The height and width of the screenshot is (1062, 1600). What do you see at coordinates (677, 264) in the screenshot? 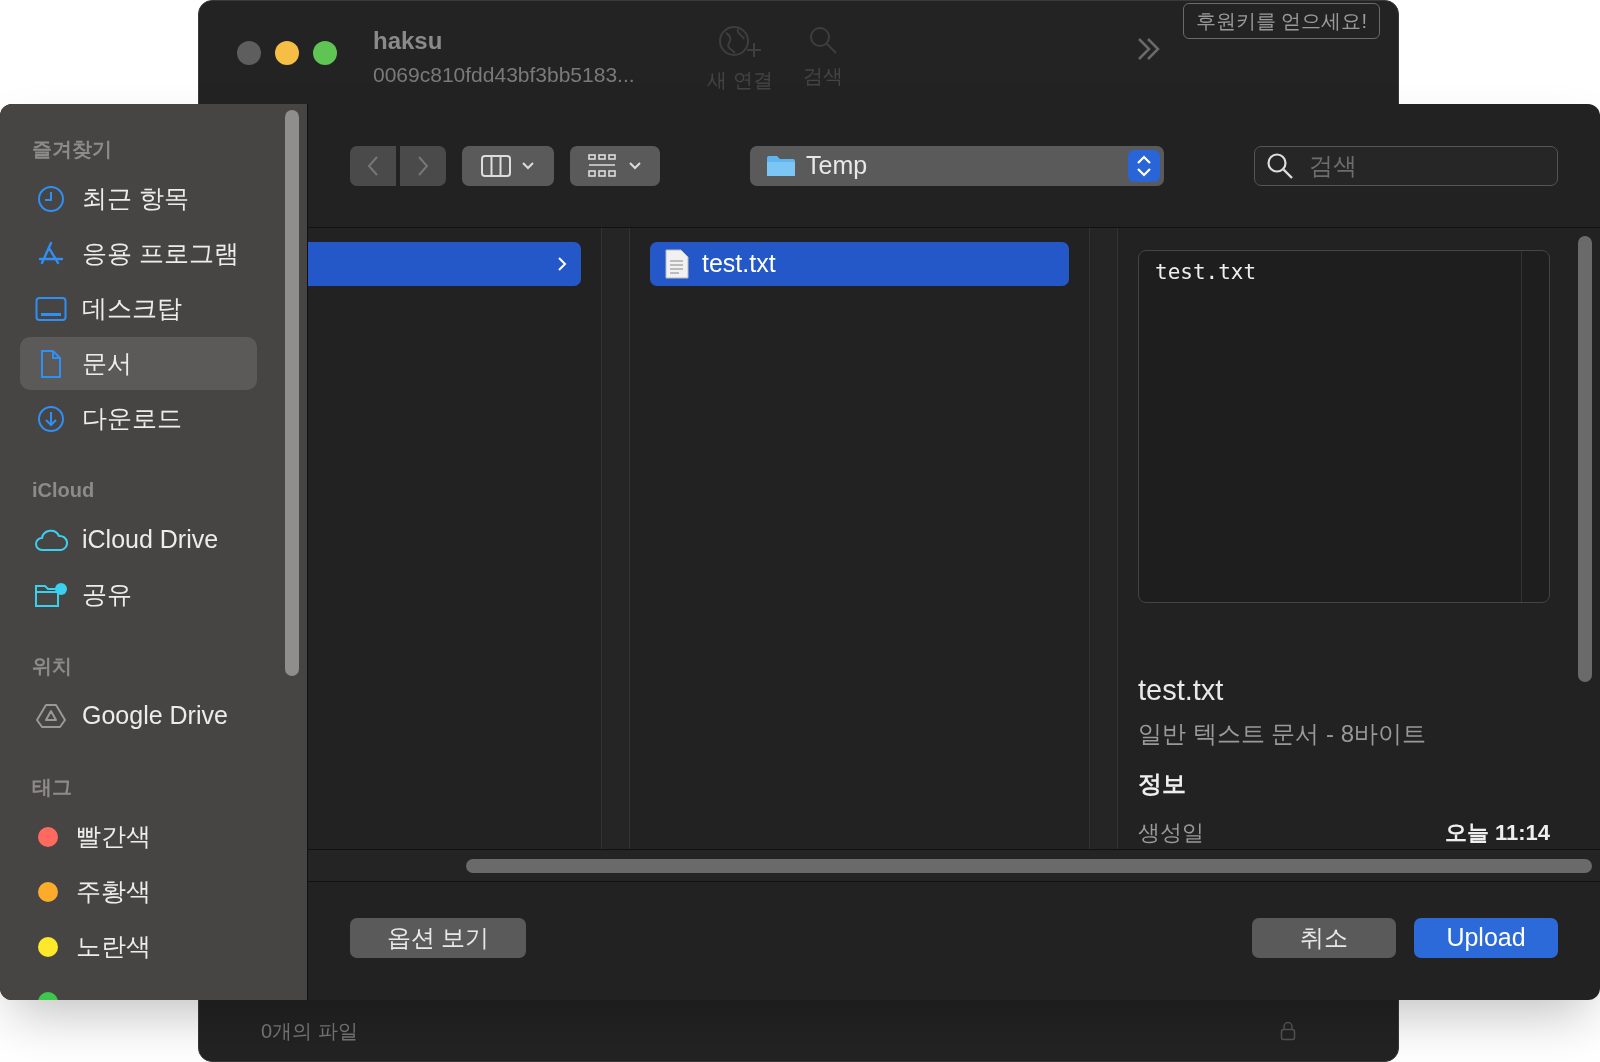
I see `text-file-icon` at bounding box center [677, 264].